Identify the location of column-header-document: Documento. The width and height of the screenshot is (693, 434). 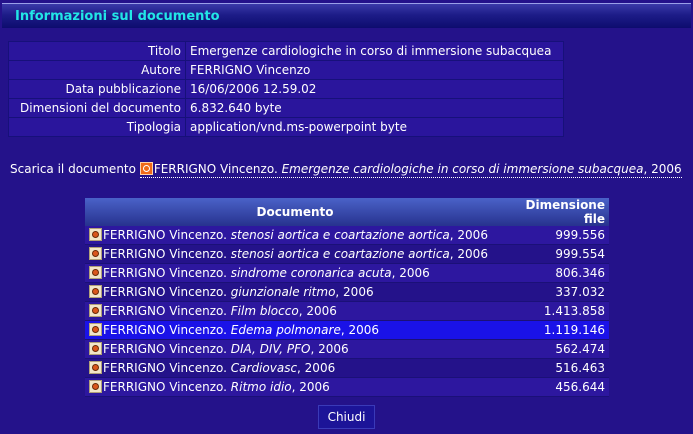
(295, 212).